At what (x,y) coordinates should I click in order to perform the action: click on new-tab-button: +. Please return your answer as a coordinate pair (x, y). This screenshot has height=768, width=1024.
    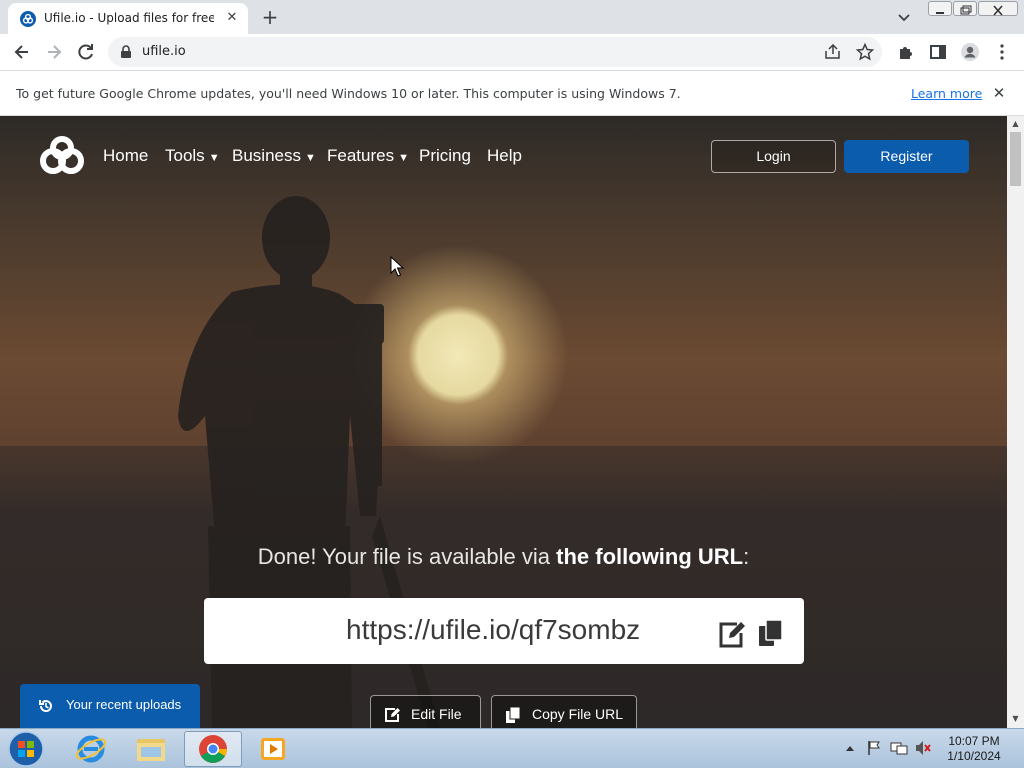
    Looking at the image, I should click on (270, 17).